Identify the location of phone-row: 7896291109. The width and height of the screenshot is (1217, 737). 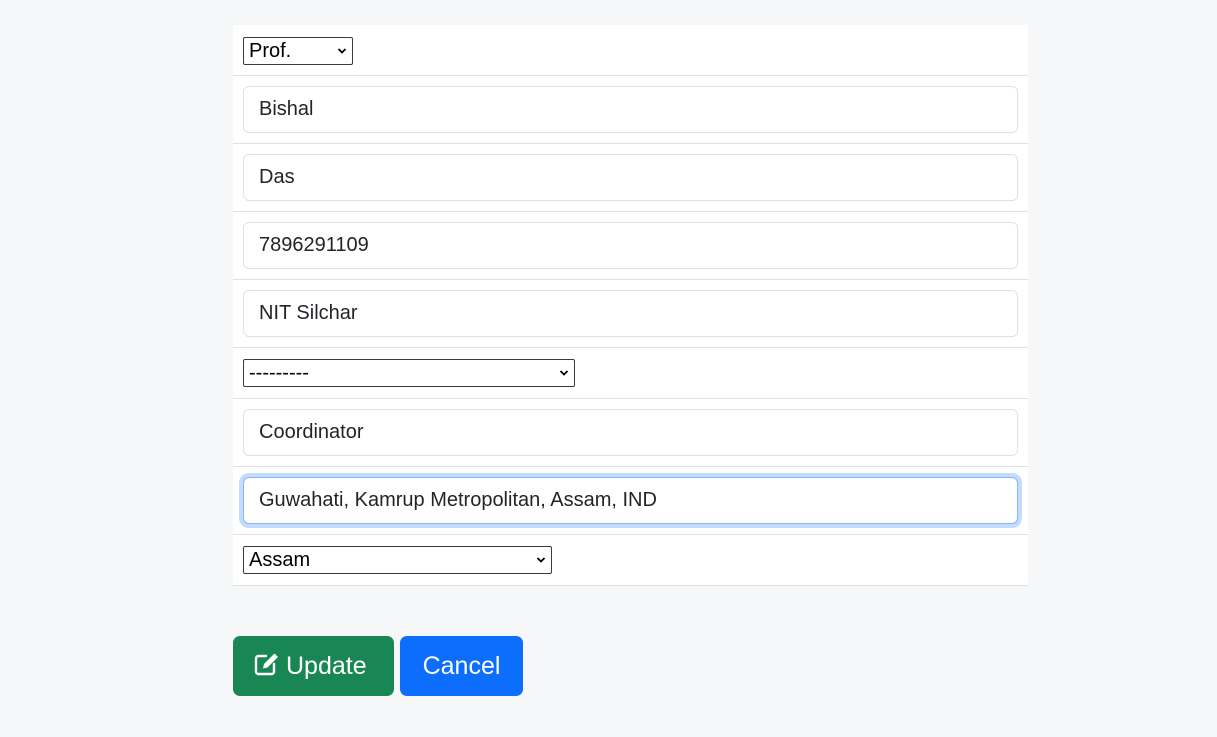
(630, 246).